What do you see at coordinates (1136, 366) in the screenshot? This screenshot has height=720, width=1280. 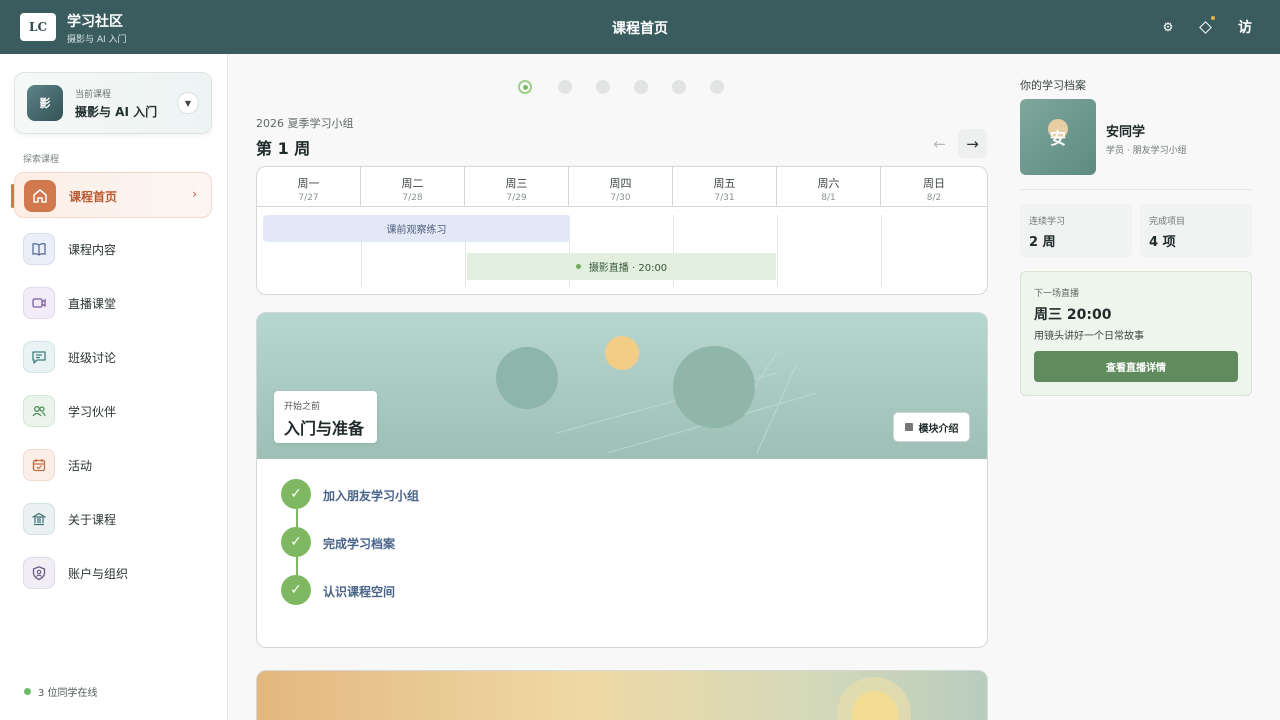 I see `live-details-button: 查看直播详情` at bounding box center [1136, 366].